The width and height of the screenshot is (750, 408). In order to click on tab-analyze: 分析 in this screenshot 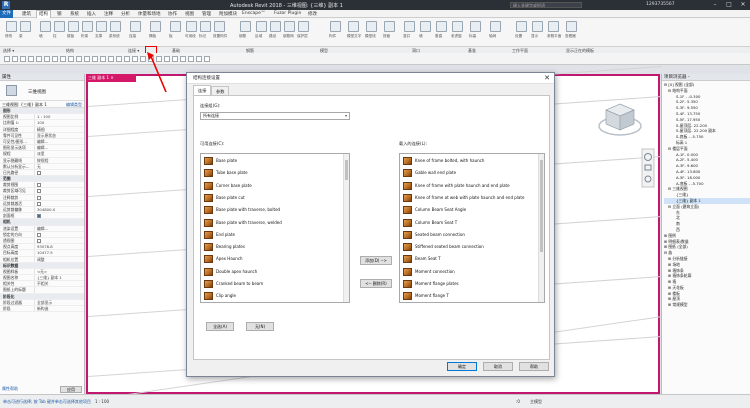, I will do `click(125, 14)`.